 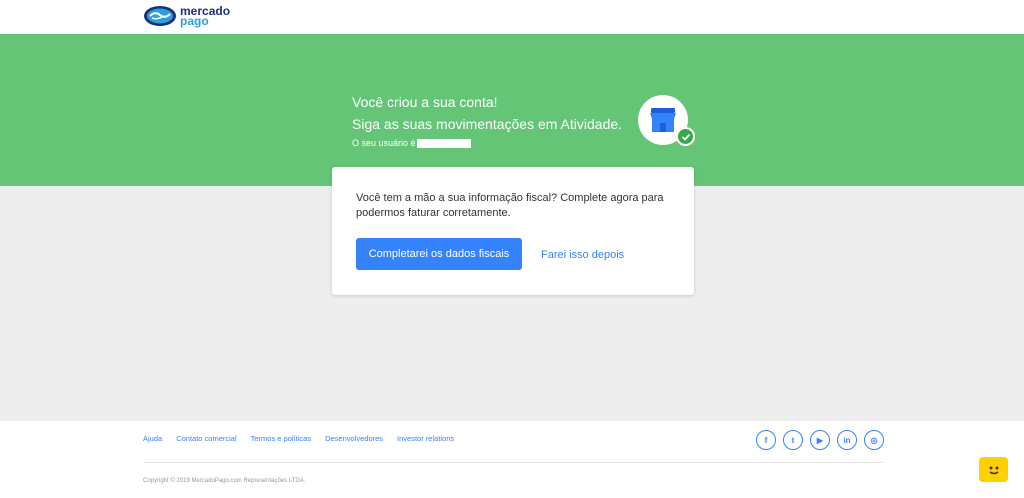 What do you see at coordinates (206, 438) in the screenshot?
I see `footer-link-contato-comercial: Contato comercial` at bounding box center [206, 438].